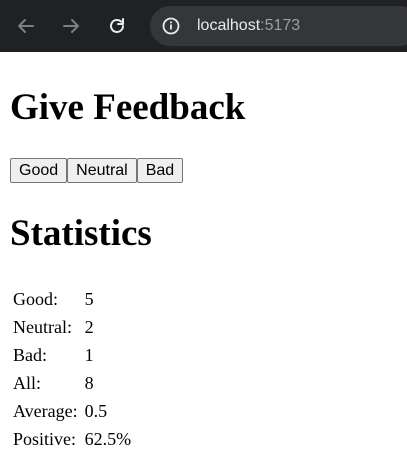 Image resolution: width=407 pixels, height=454 pixels. What do you see at coordinates (39, 170) in the screenshot?
I see `good-button: Good` at bounding box center [39, 170].